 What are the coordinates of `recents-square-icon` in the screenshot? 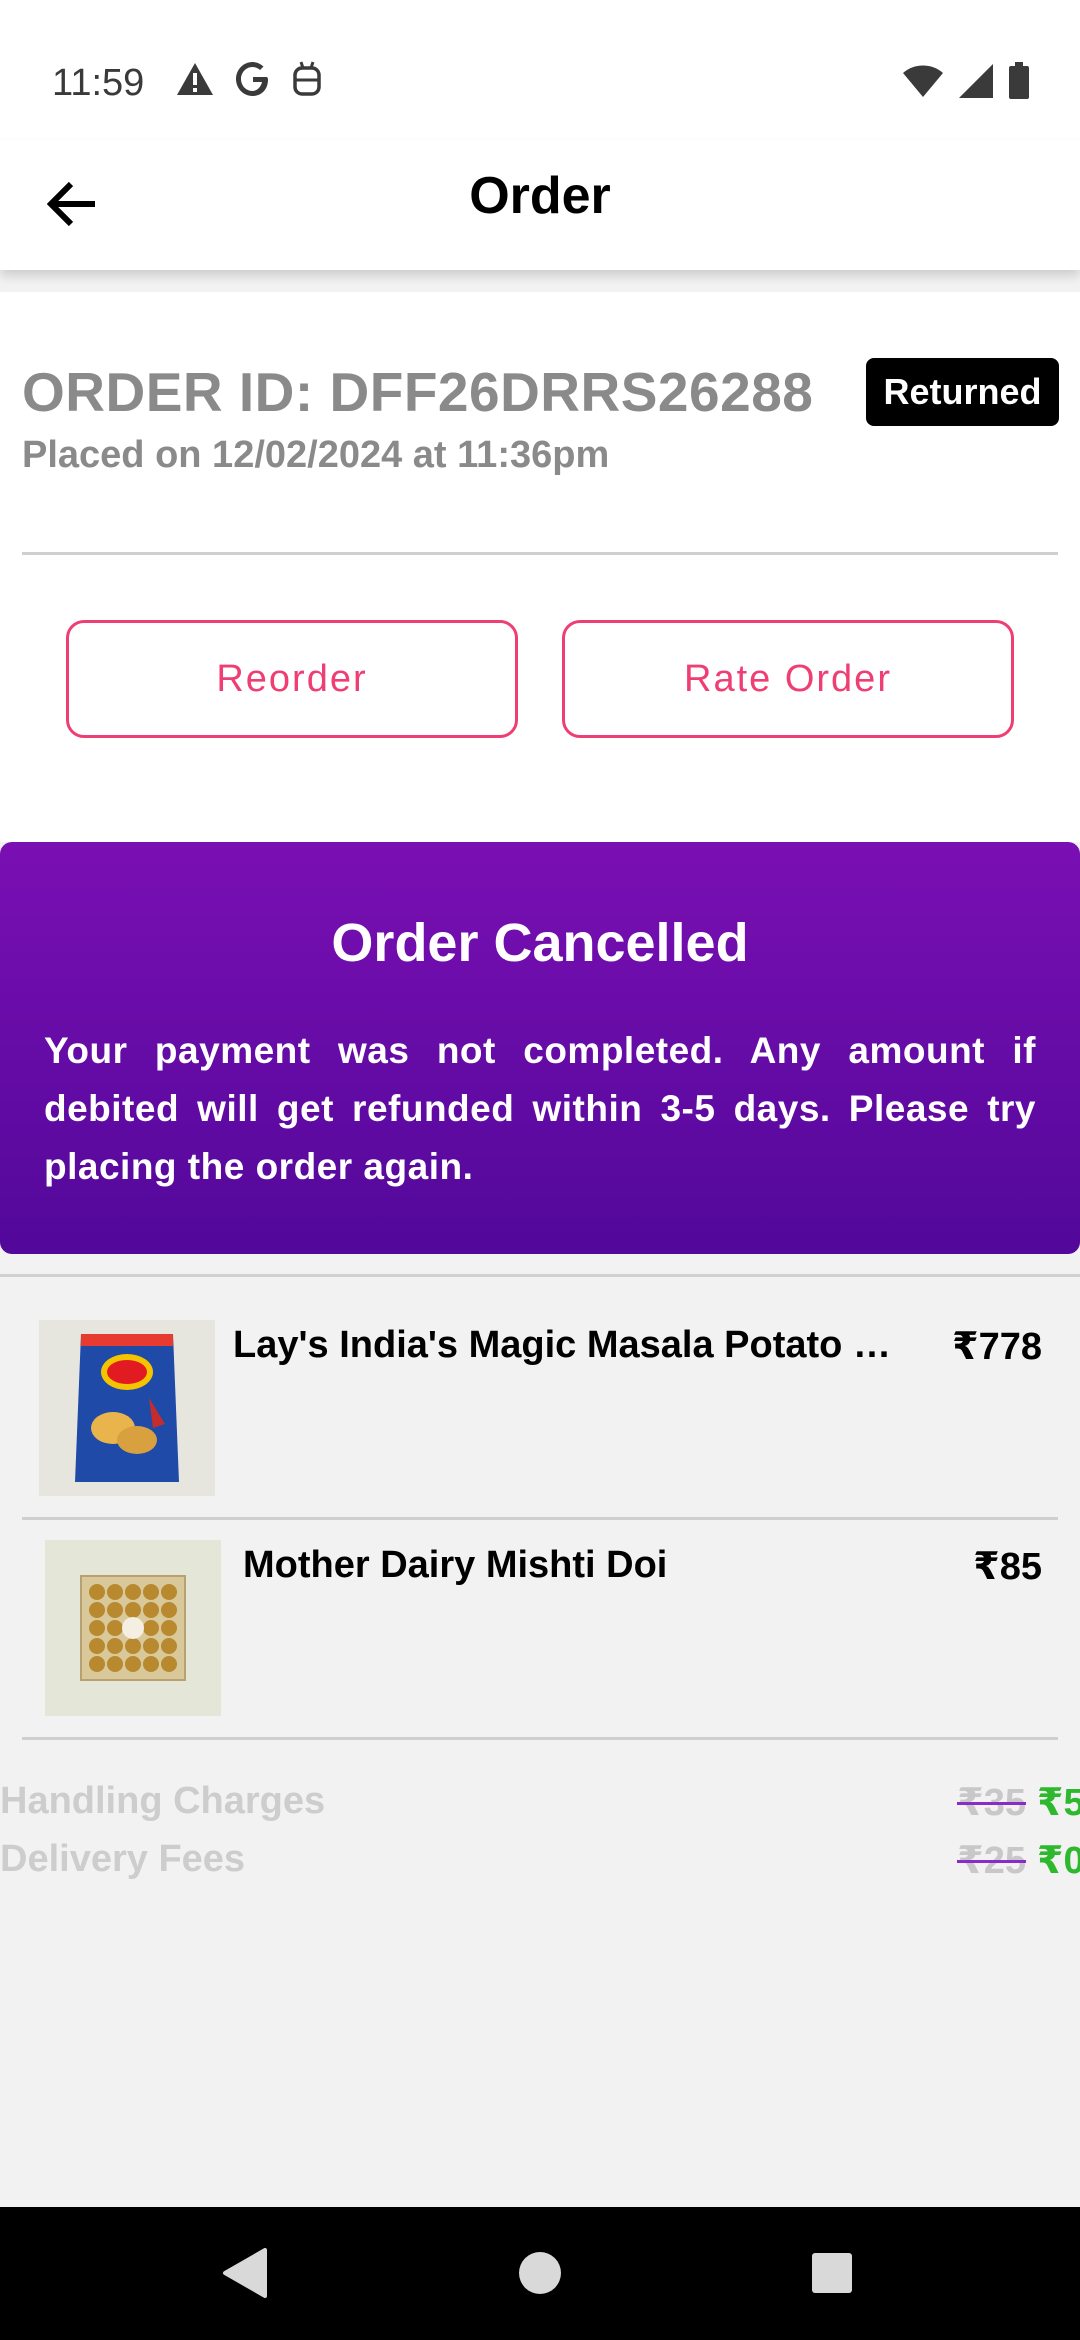 It's located at (832, 2273).